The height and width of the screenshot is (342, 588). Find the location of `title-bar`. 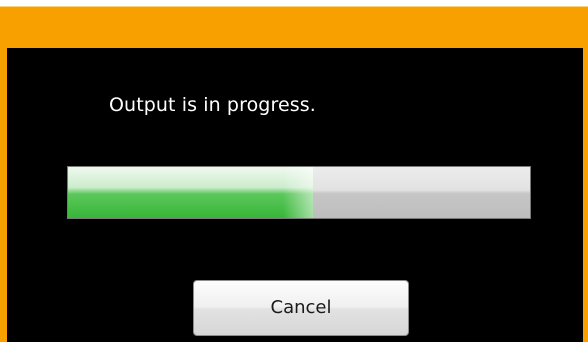

title-bar is located at coordinates (294, 24).